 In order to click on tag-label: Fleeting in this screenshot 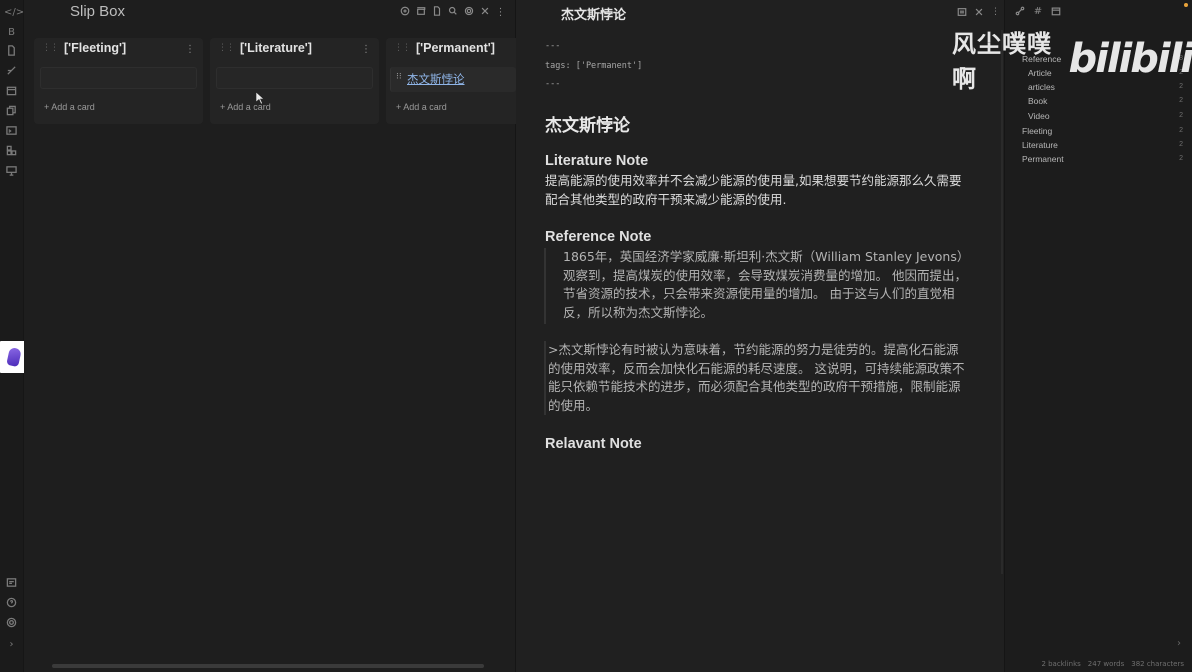, I will do `click(1037, 131)`.